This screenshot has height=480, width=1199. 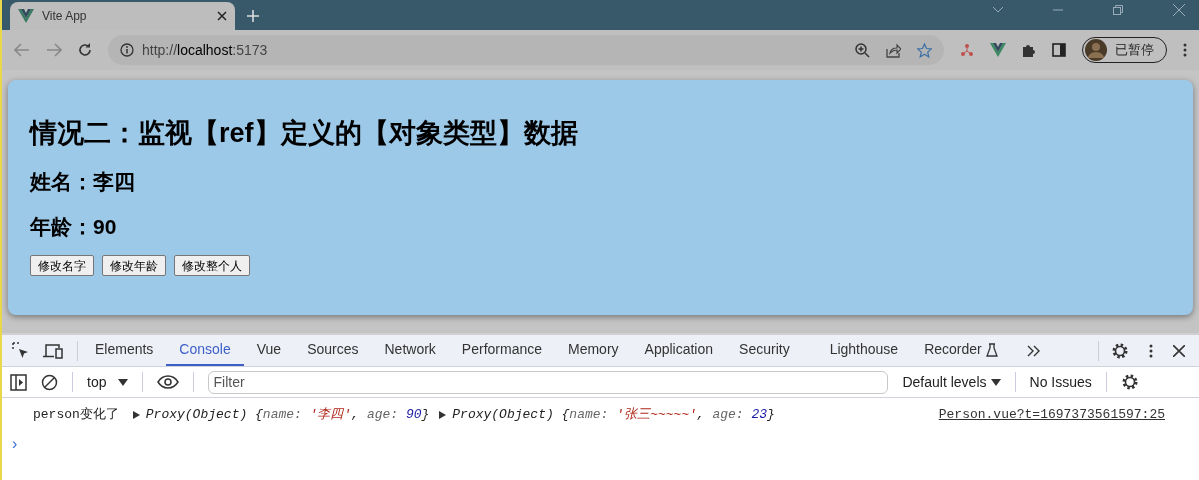 What do you see at coordinates (26, 16) in the screenshot?
I see `v-logo-icon` at bounding box center [26, 16].